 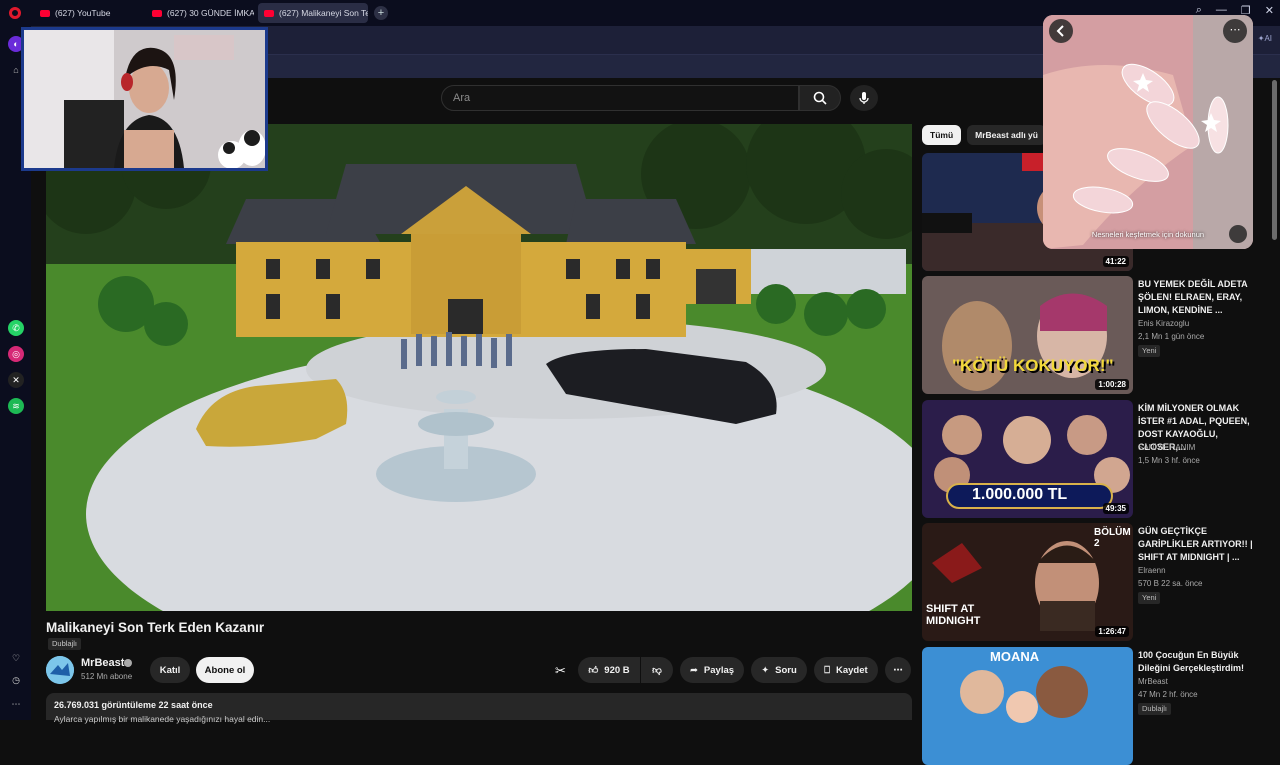 I want to click on like-count: 920 B, so click(x=617, y=670).